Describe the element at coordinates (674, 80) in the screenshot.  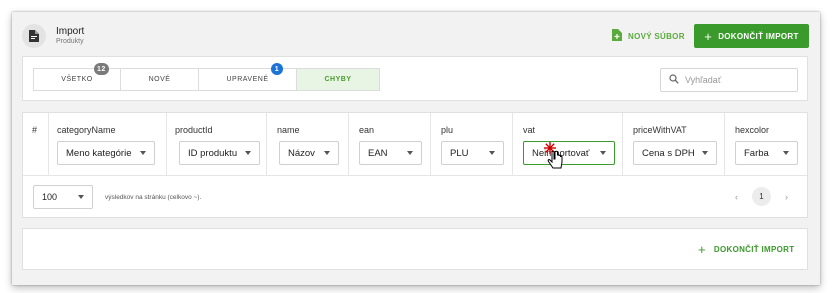
I see `search-icon` at that location.